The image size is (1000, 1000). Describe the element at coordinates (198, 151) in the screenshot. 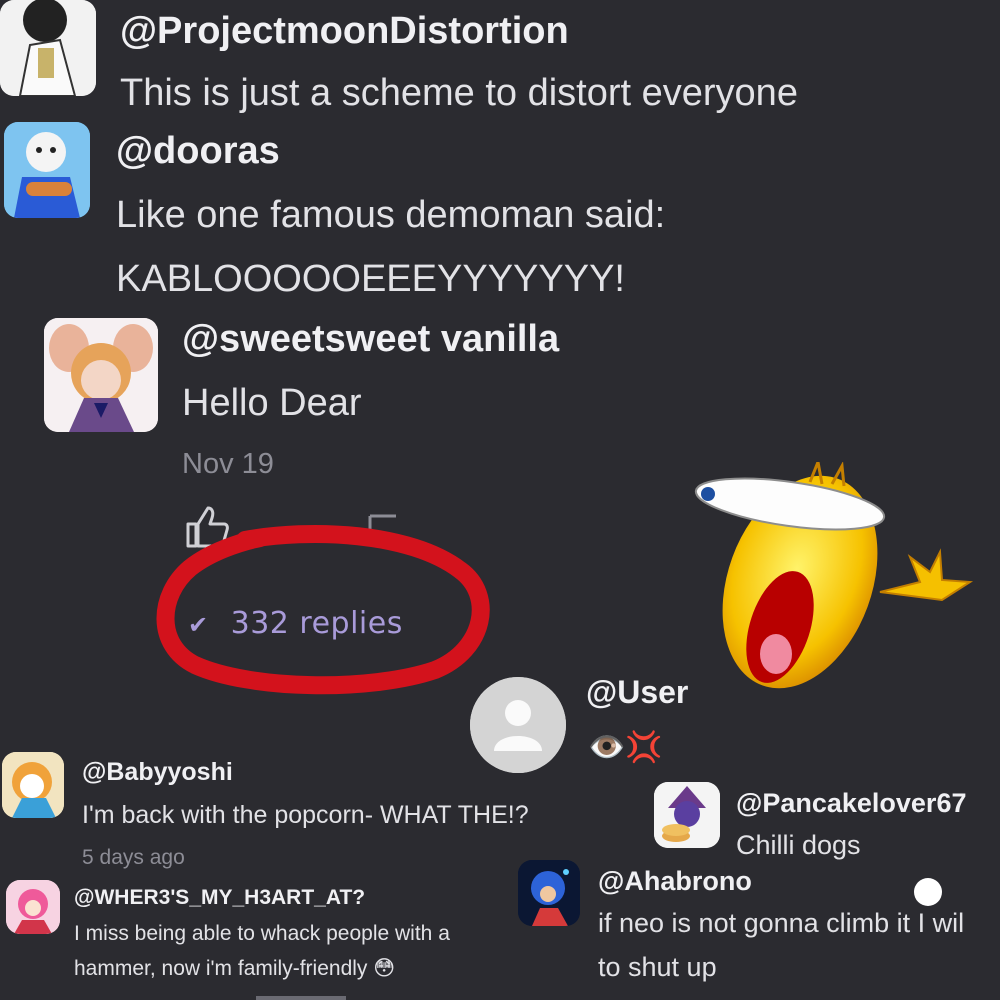

I see `comment-handle: @dooras` at that location.